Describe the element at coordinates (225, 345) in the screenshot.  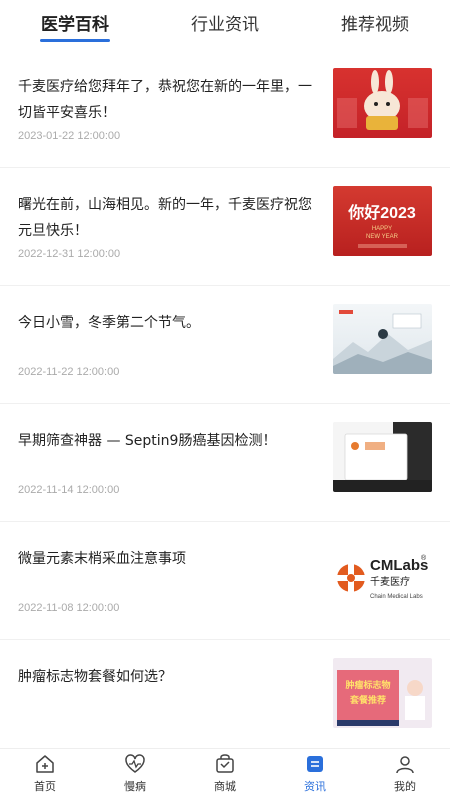
I see `article-item: 今日小雪，冬季第二个节气。 2022-11-22 12:00:00` at that location.